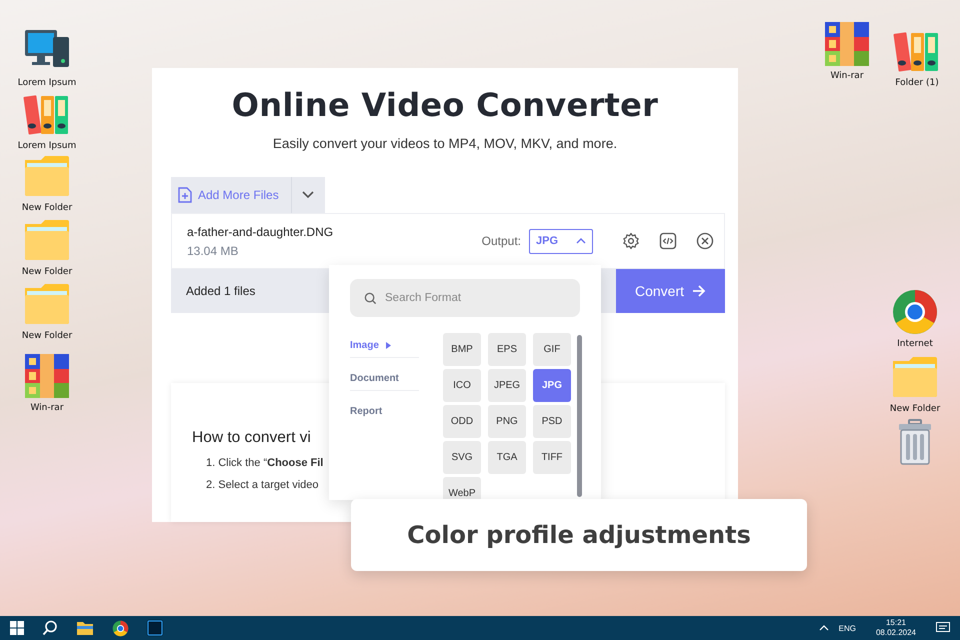 This screenshot has height=640, width=960. Describe the element at coordinates (445, 143) in the screenshot. I see `page-subtitle: Easily convert your videos to MP4, MOV, MKV, and more.` at that location.